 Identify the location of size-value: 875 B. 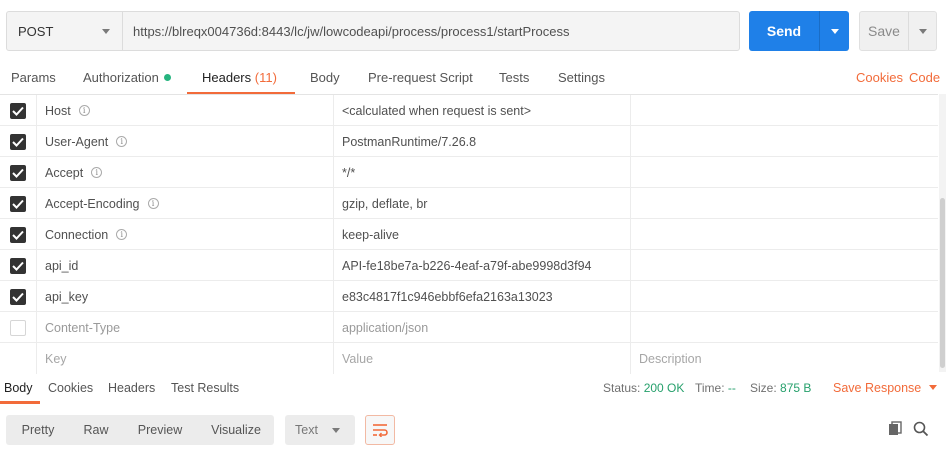
(796, 388).